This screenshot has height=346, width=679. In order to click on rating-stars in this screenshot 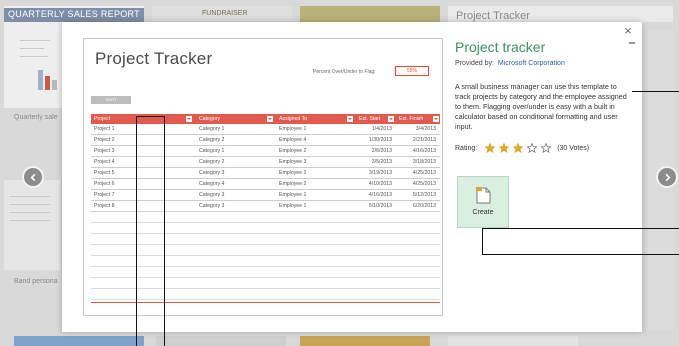, I will do `click(520, 148)`.